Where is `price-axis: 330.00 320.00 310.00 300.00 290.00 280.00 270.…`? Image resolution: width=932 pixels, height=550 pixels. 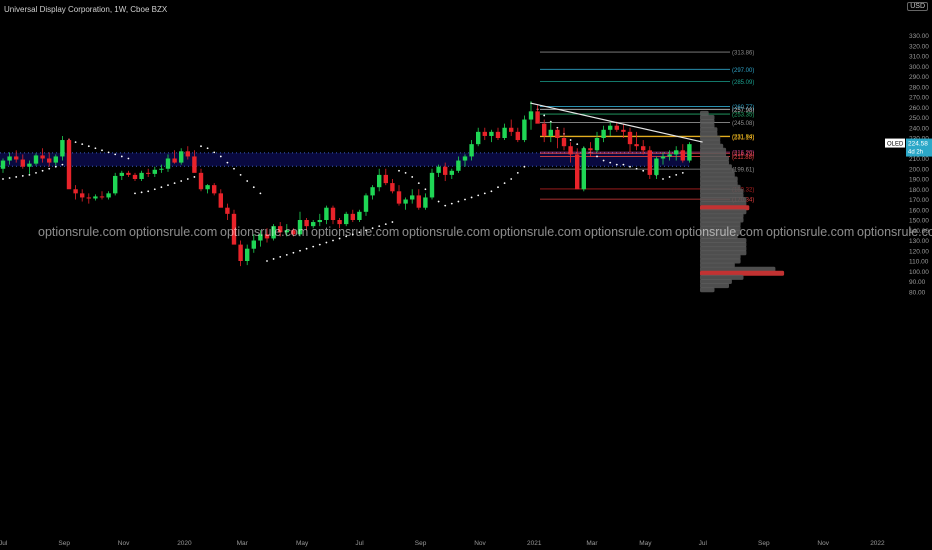
price-axis: 330.00 320.00 310.00 300.00 290.00 280.00 270.… is located at coordinates (919, 164).